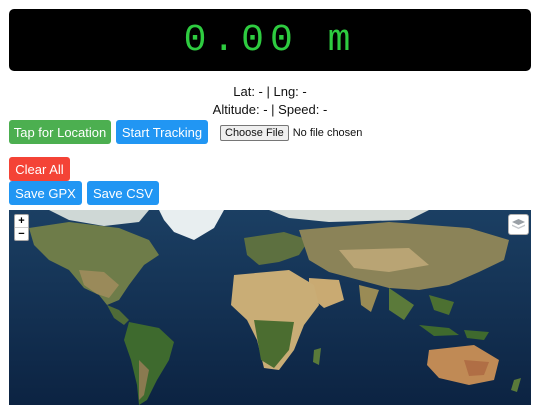 This screenshot has width=540, height=405. I want to click on lat-lng-readout: Lat: - | Lng: -, so click(270, 91).